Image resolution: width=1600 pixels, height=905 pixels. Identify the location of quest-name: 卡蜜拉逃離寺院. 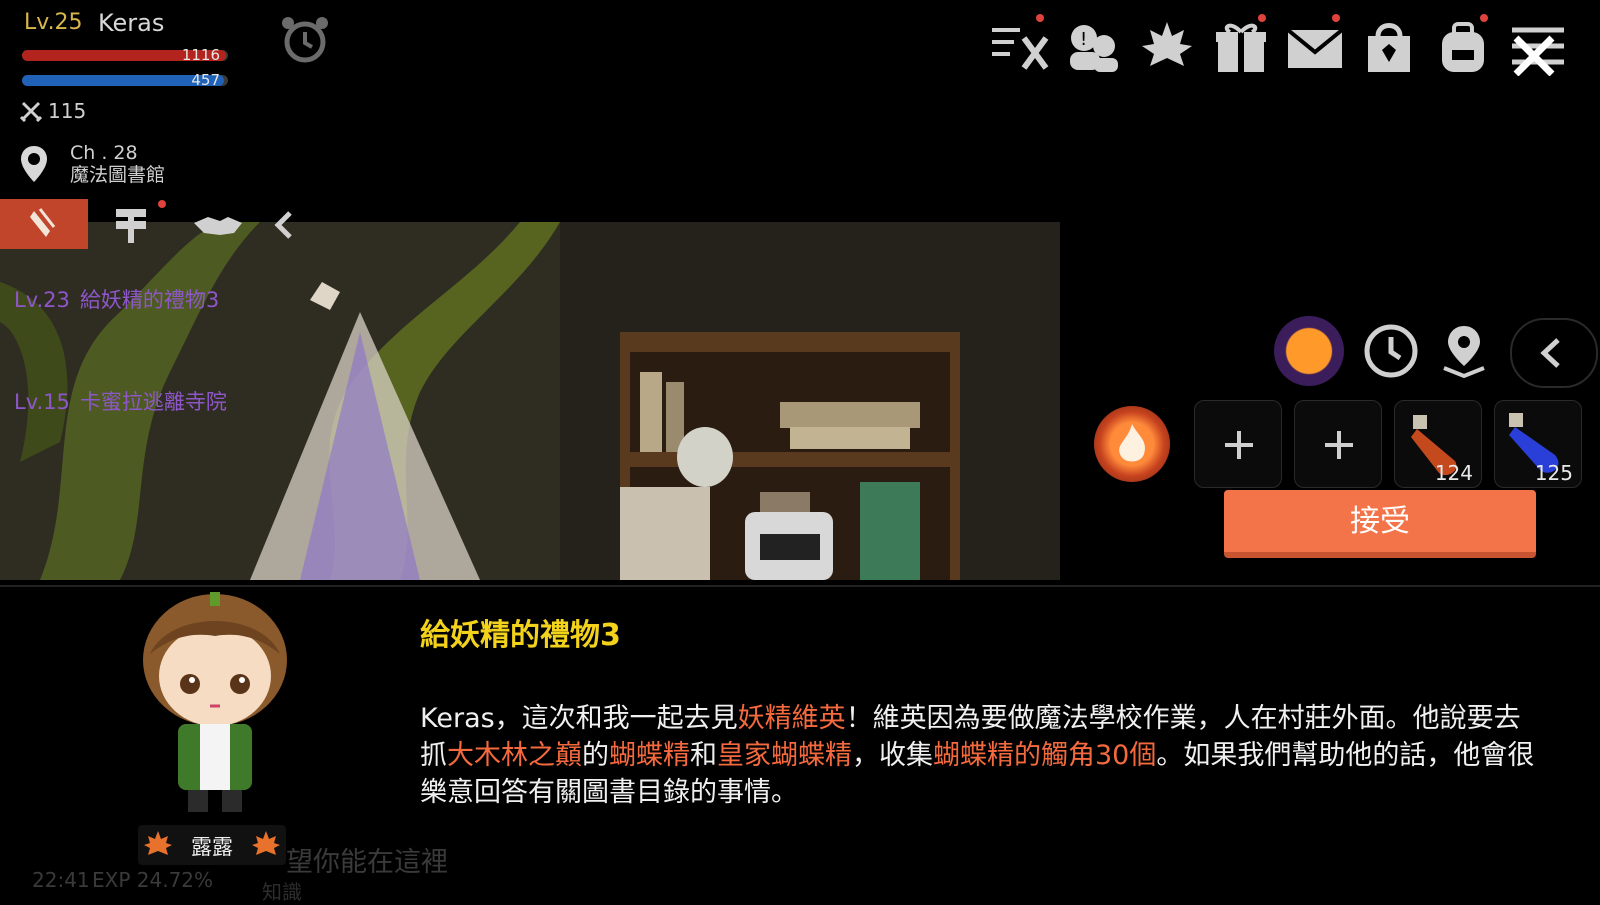
(153, 402).